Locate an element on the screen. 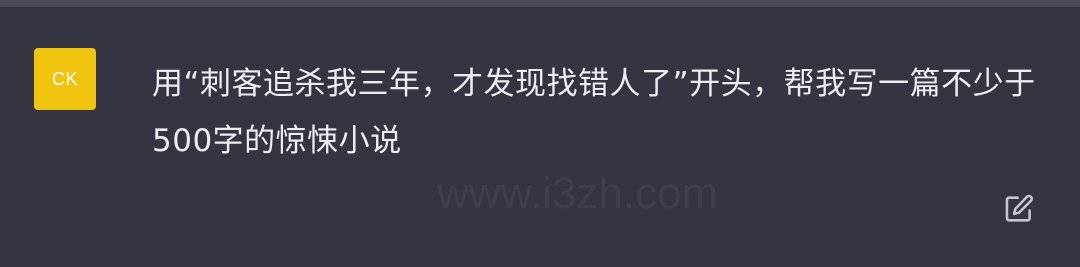 This screenshot has height=267, width=1080. edit-icon is located at coordinates (1019, 211).